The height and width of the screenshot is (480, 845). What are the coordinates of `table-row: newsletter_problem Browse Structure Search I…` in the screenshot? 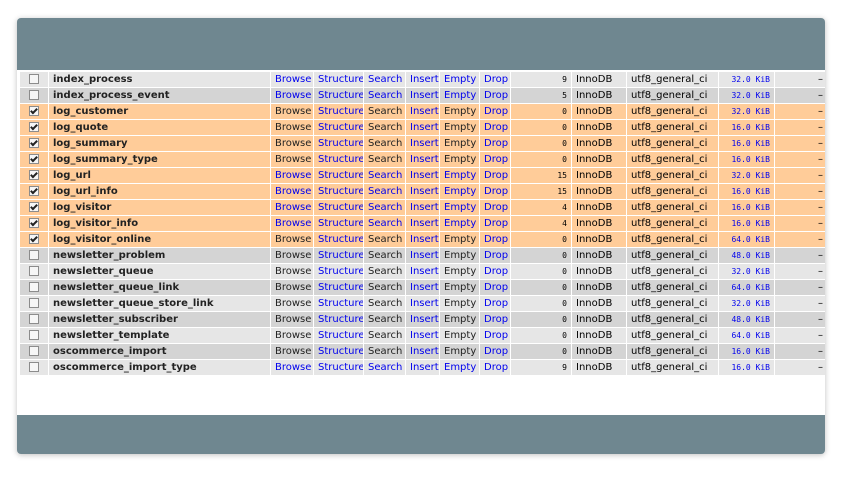 It's located at (422, 255).